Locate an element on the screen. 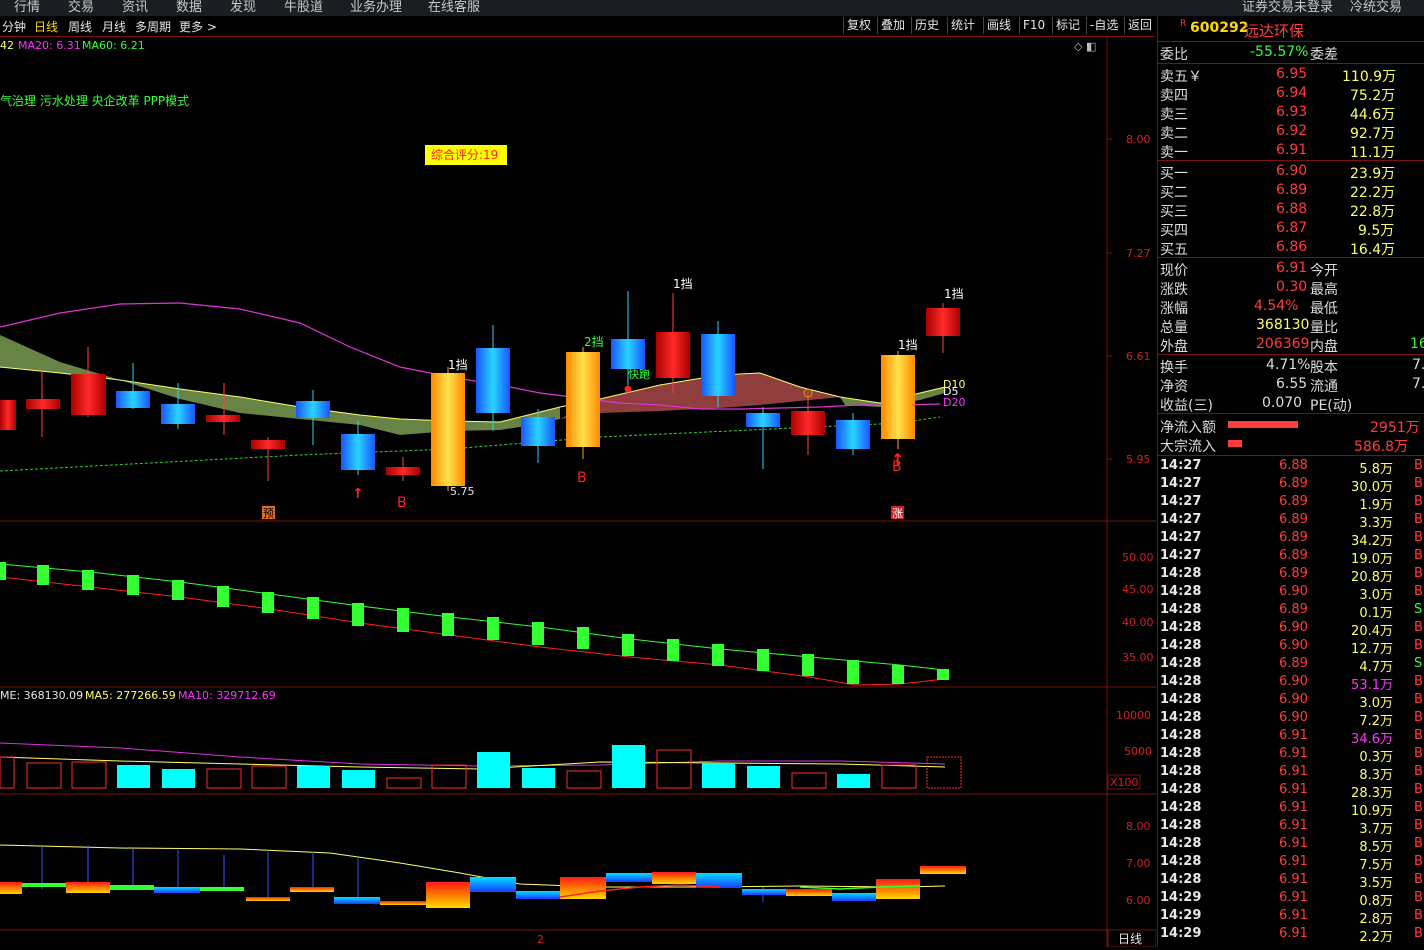 This screenshot has width=1424, height=950. buy-label: 买三 is located at coordinates (1174, 212).